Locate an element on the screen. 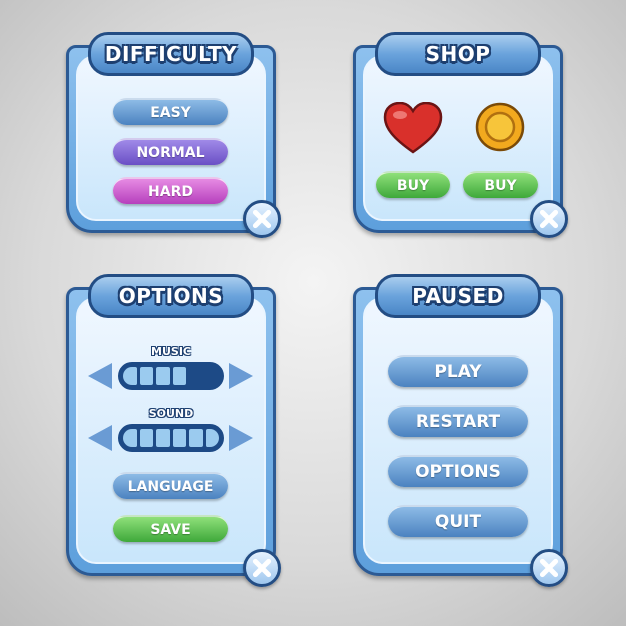  music-decrease-arrow-icon is located at coordinates (100, 376).